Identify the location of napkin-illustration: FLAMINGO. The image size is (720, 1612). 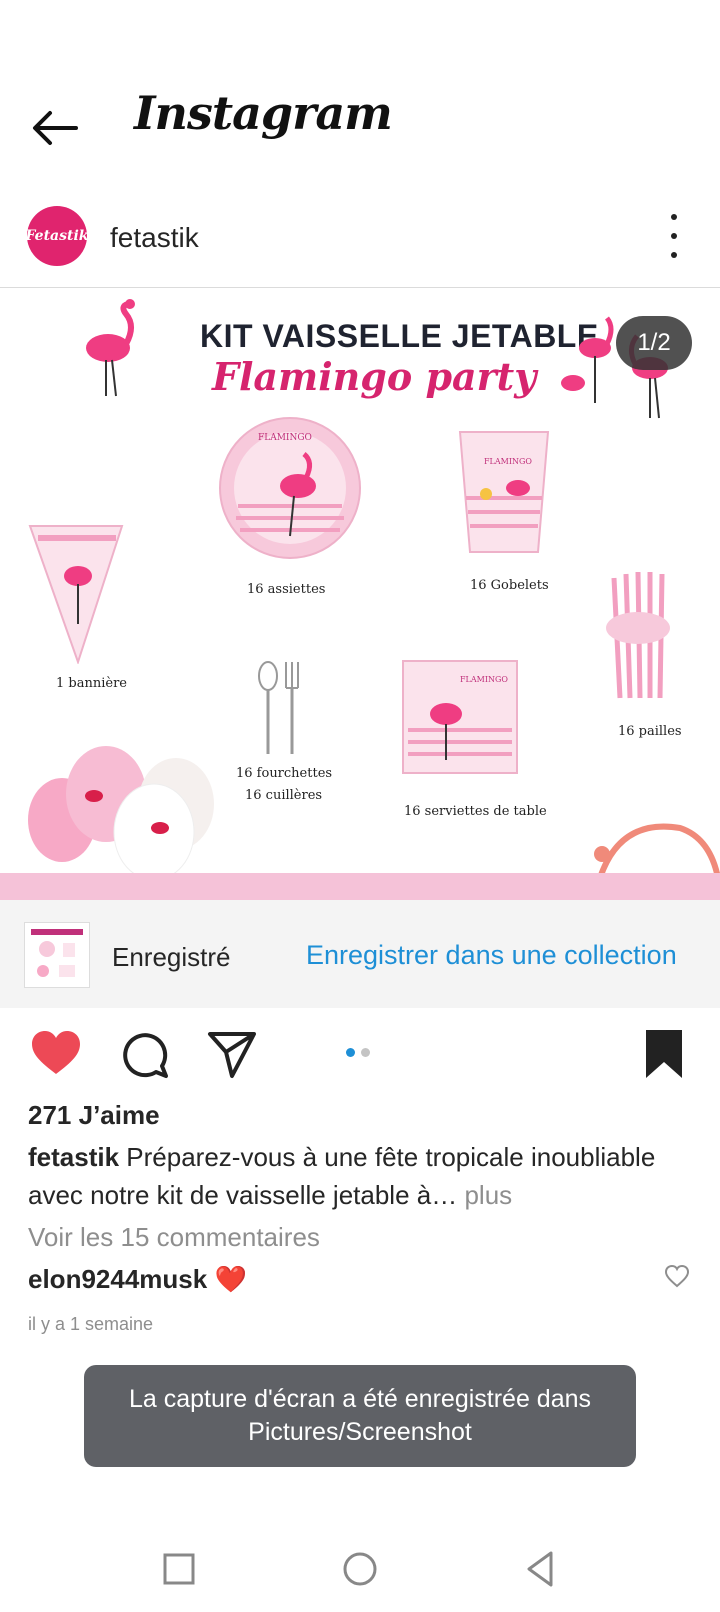
(460, 717).